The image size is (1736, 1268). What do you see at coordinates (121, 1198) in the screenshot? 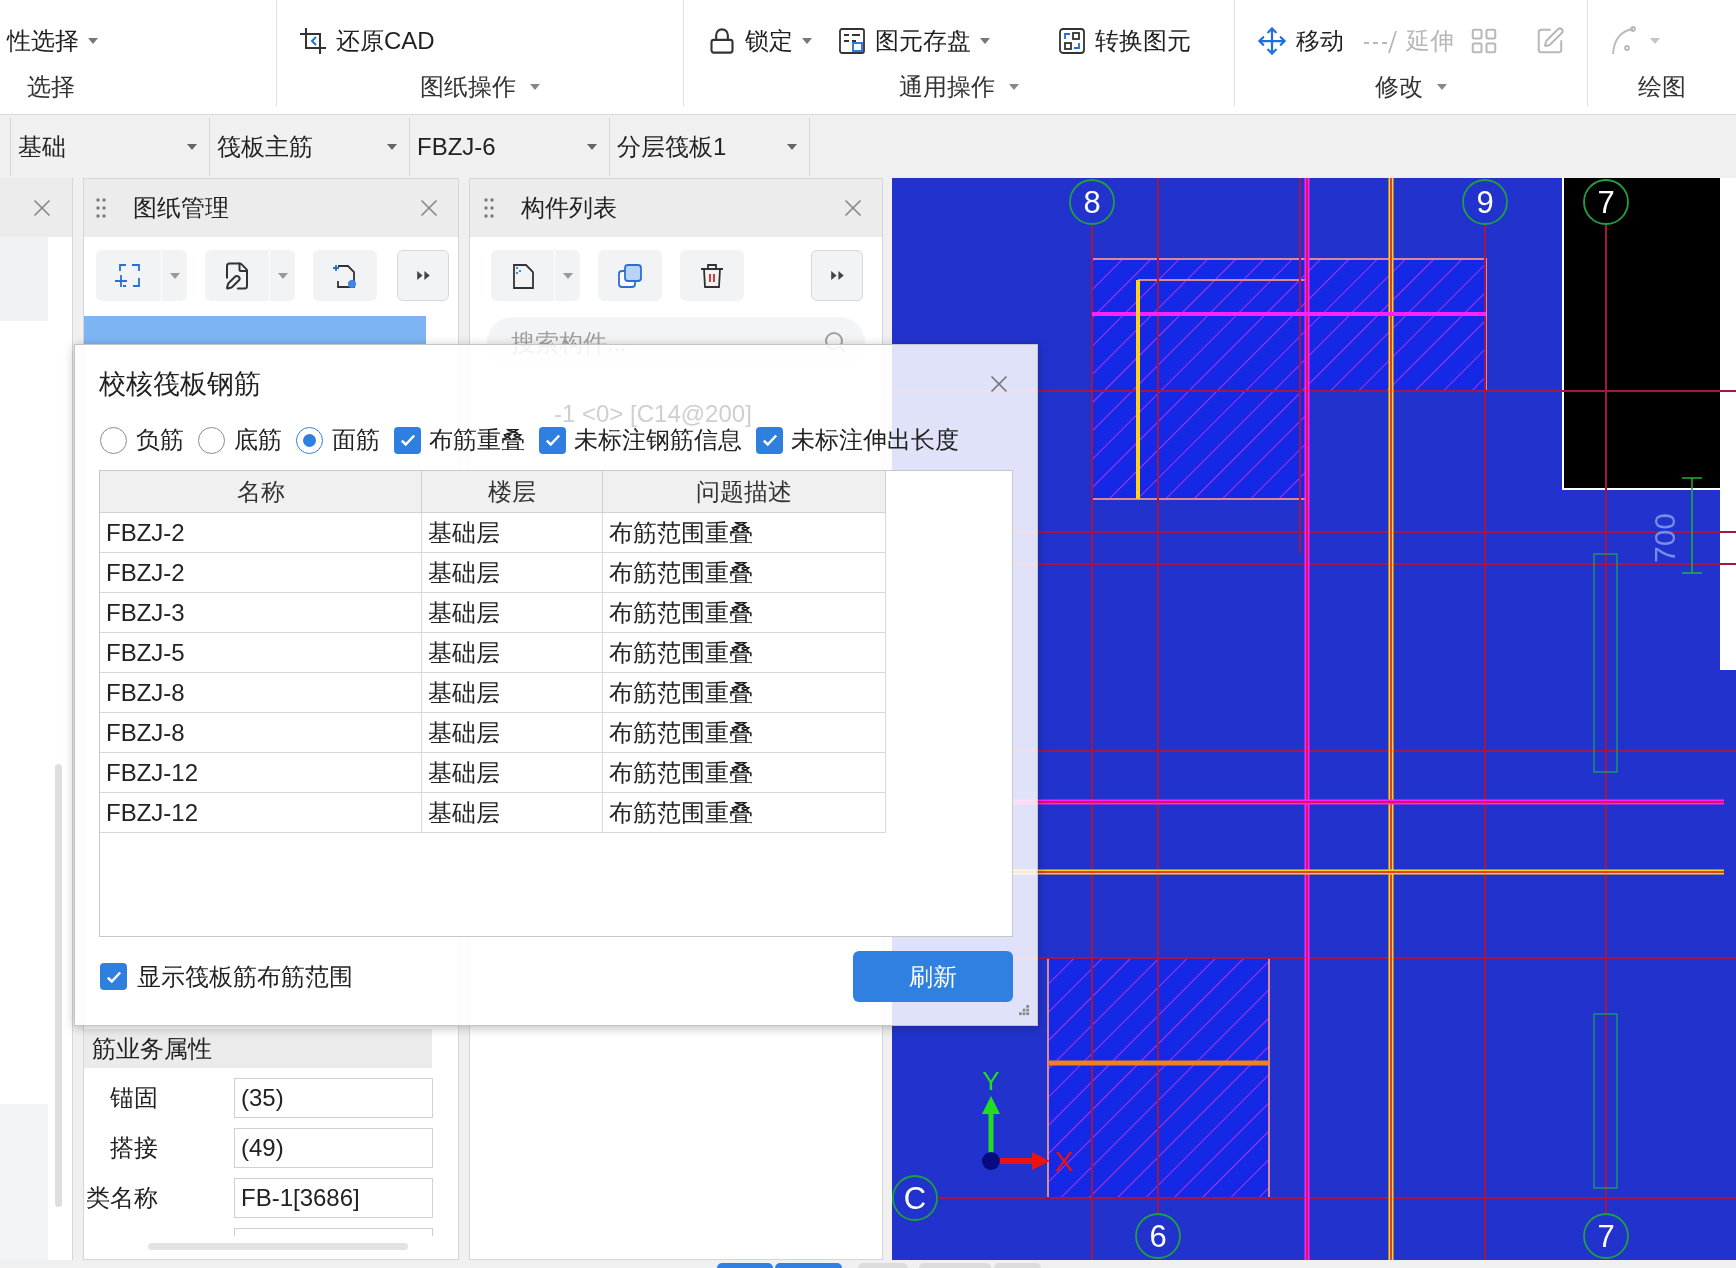
I see `property-label: 类名称` at bounding box center [121, 1198].